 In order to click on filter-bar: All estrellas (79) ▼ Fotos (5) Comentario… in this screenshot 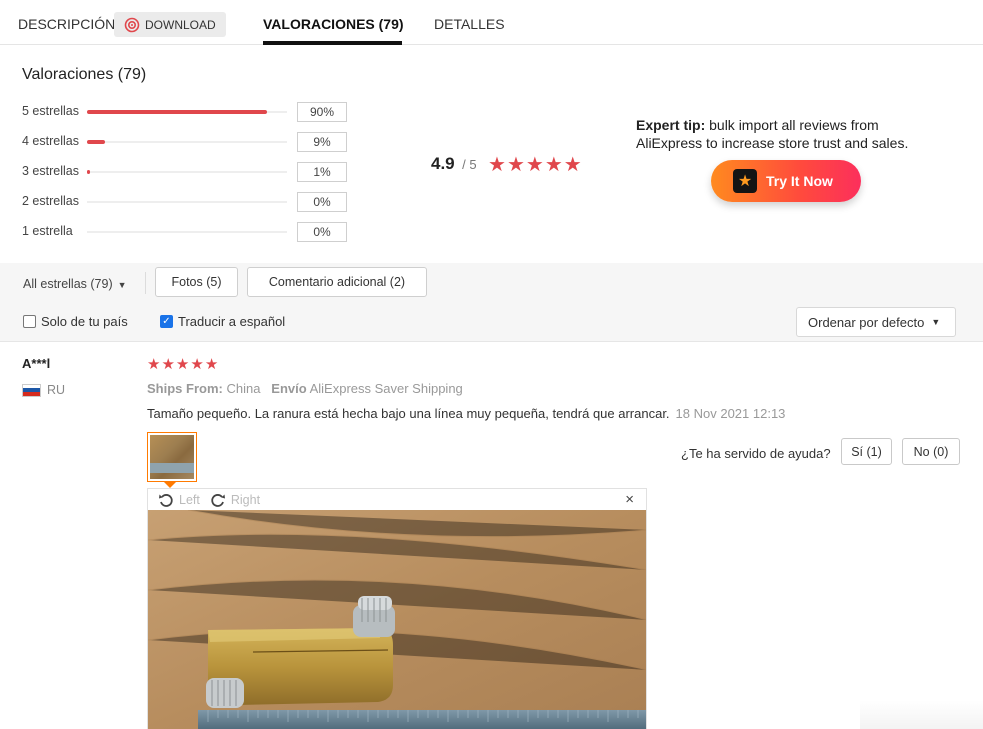, I will do `click(491, 302)`.